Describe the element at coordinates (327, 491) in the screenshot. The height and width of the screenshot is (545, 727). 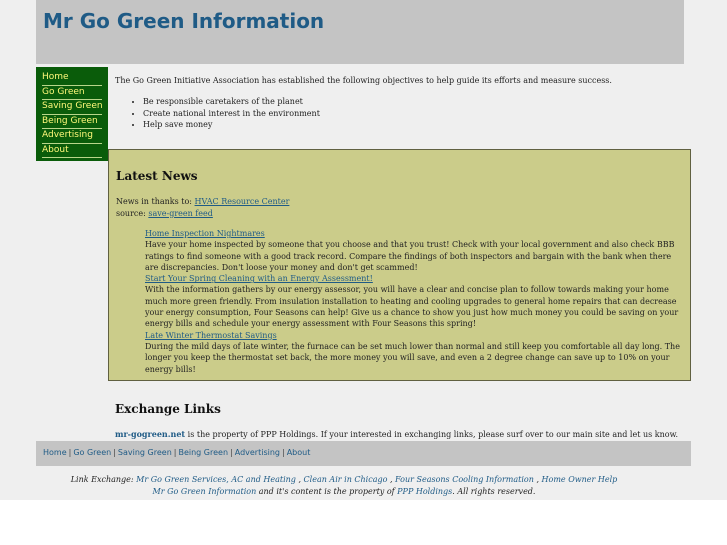
I see `copyright-middle: and it's content is the property of` at that location.